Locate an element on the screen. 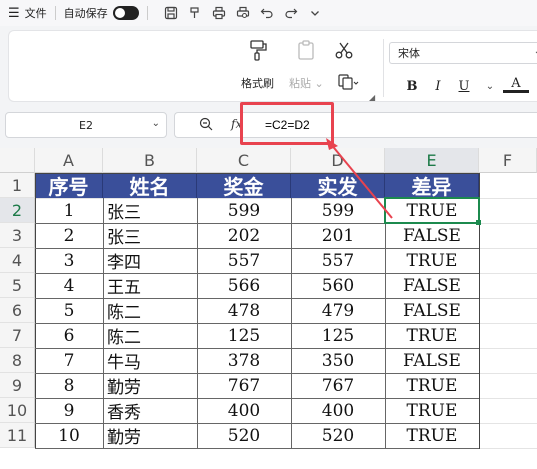 The image size is (537, 469). undo-icon is located at coordinates (267, 13).